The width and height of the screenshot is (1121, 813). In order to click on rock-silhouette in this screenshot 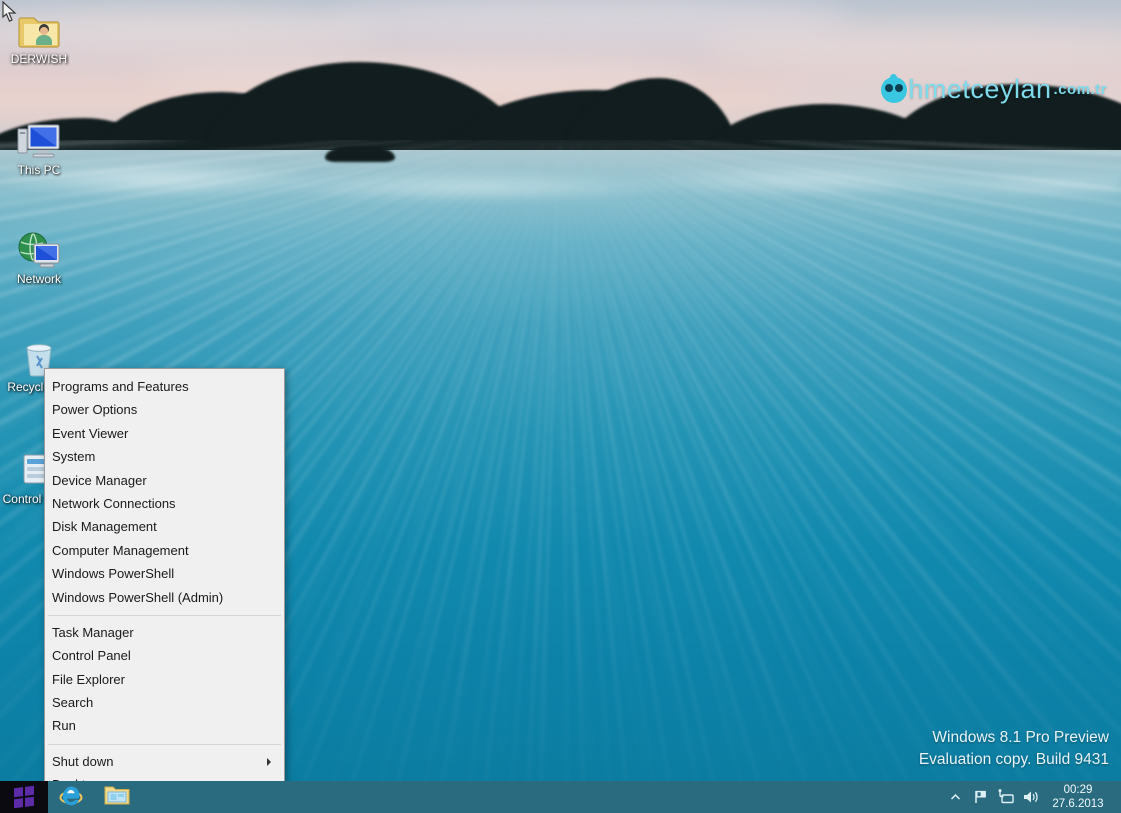, I will do `click(360, 154)`.